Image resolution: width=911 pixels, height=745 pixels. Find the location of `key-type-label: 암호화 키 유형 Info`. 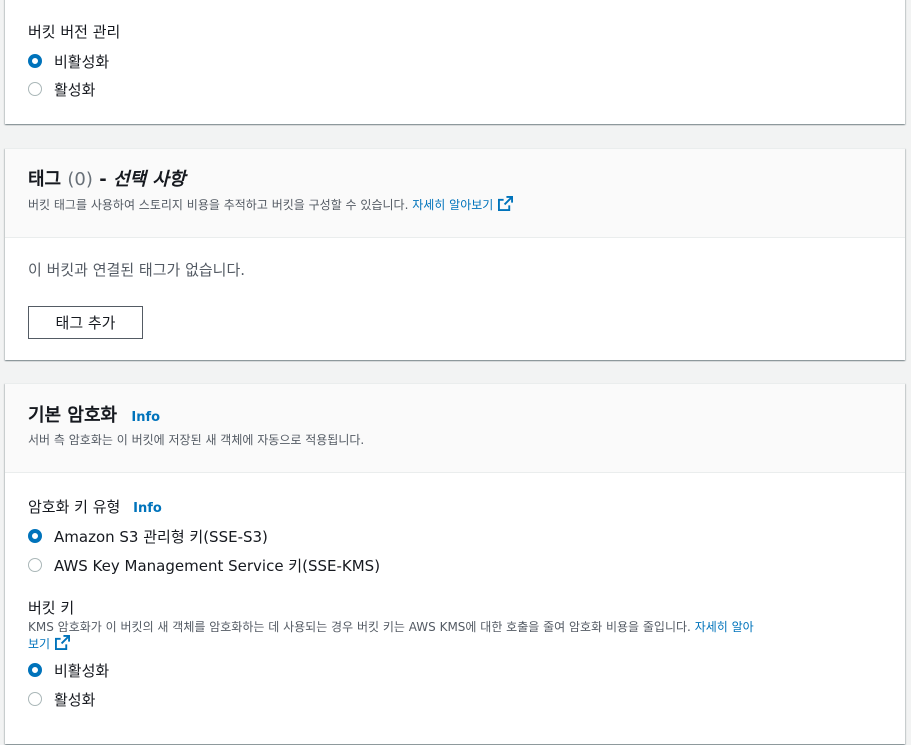

key-type-label: 암호화 키 유형 Info is located at coordinates (95, 508).